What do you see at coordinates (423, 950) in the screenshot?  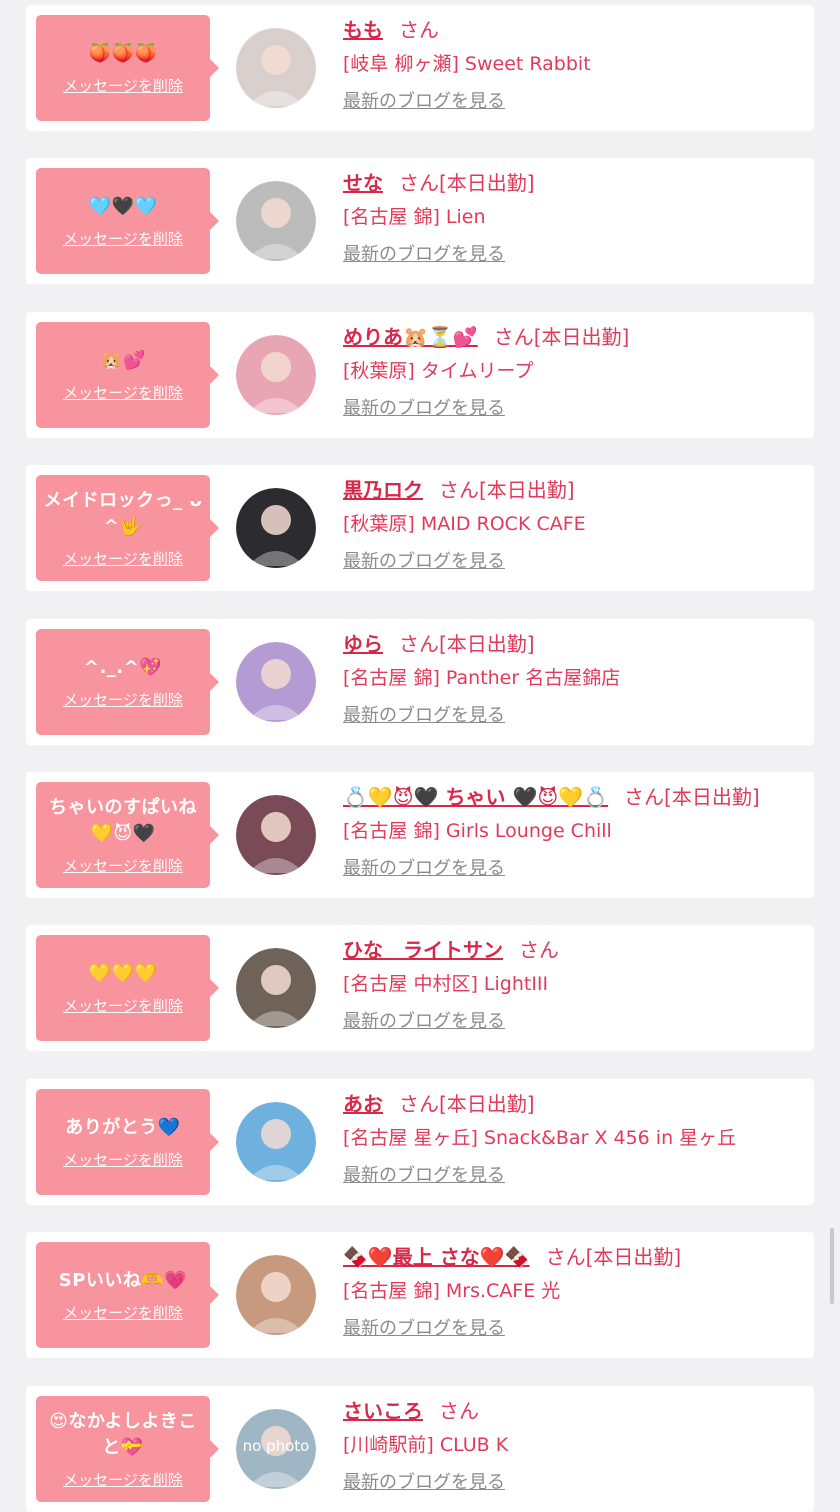 I see `cast-name-link: ひな ライトサン` at bounding box center [423, 950].